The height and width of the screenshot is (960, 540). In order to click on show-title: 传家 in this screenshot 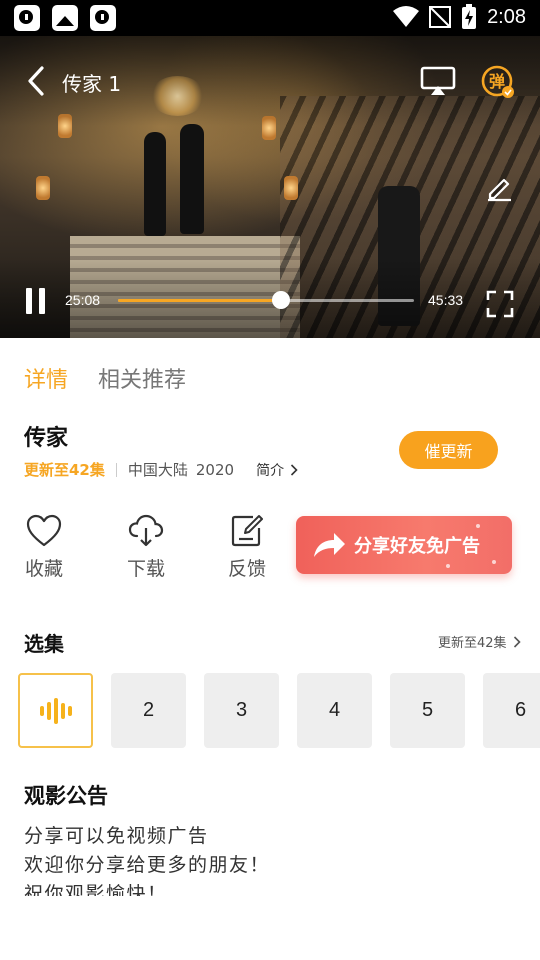, I will do `click(46, 438)`.